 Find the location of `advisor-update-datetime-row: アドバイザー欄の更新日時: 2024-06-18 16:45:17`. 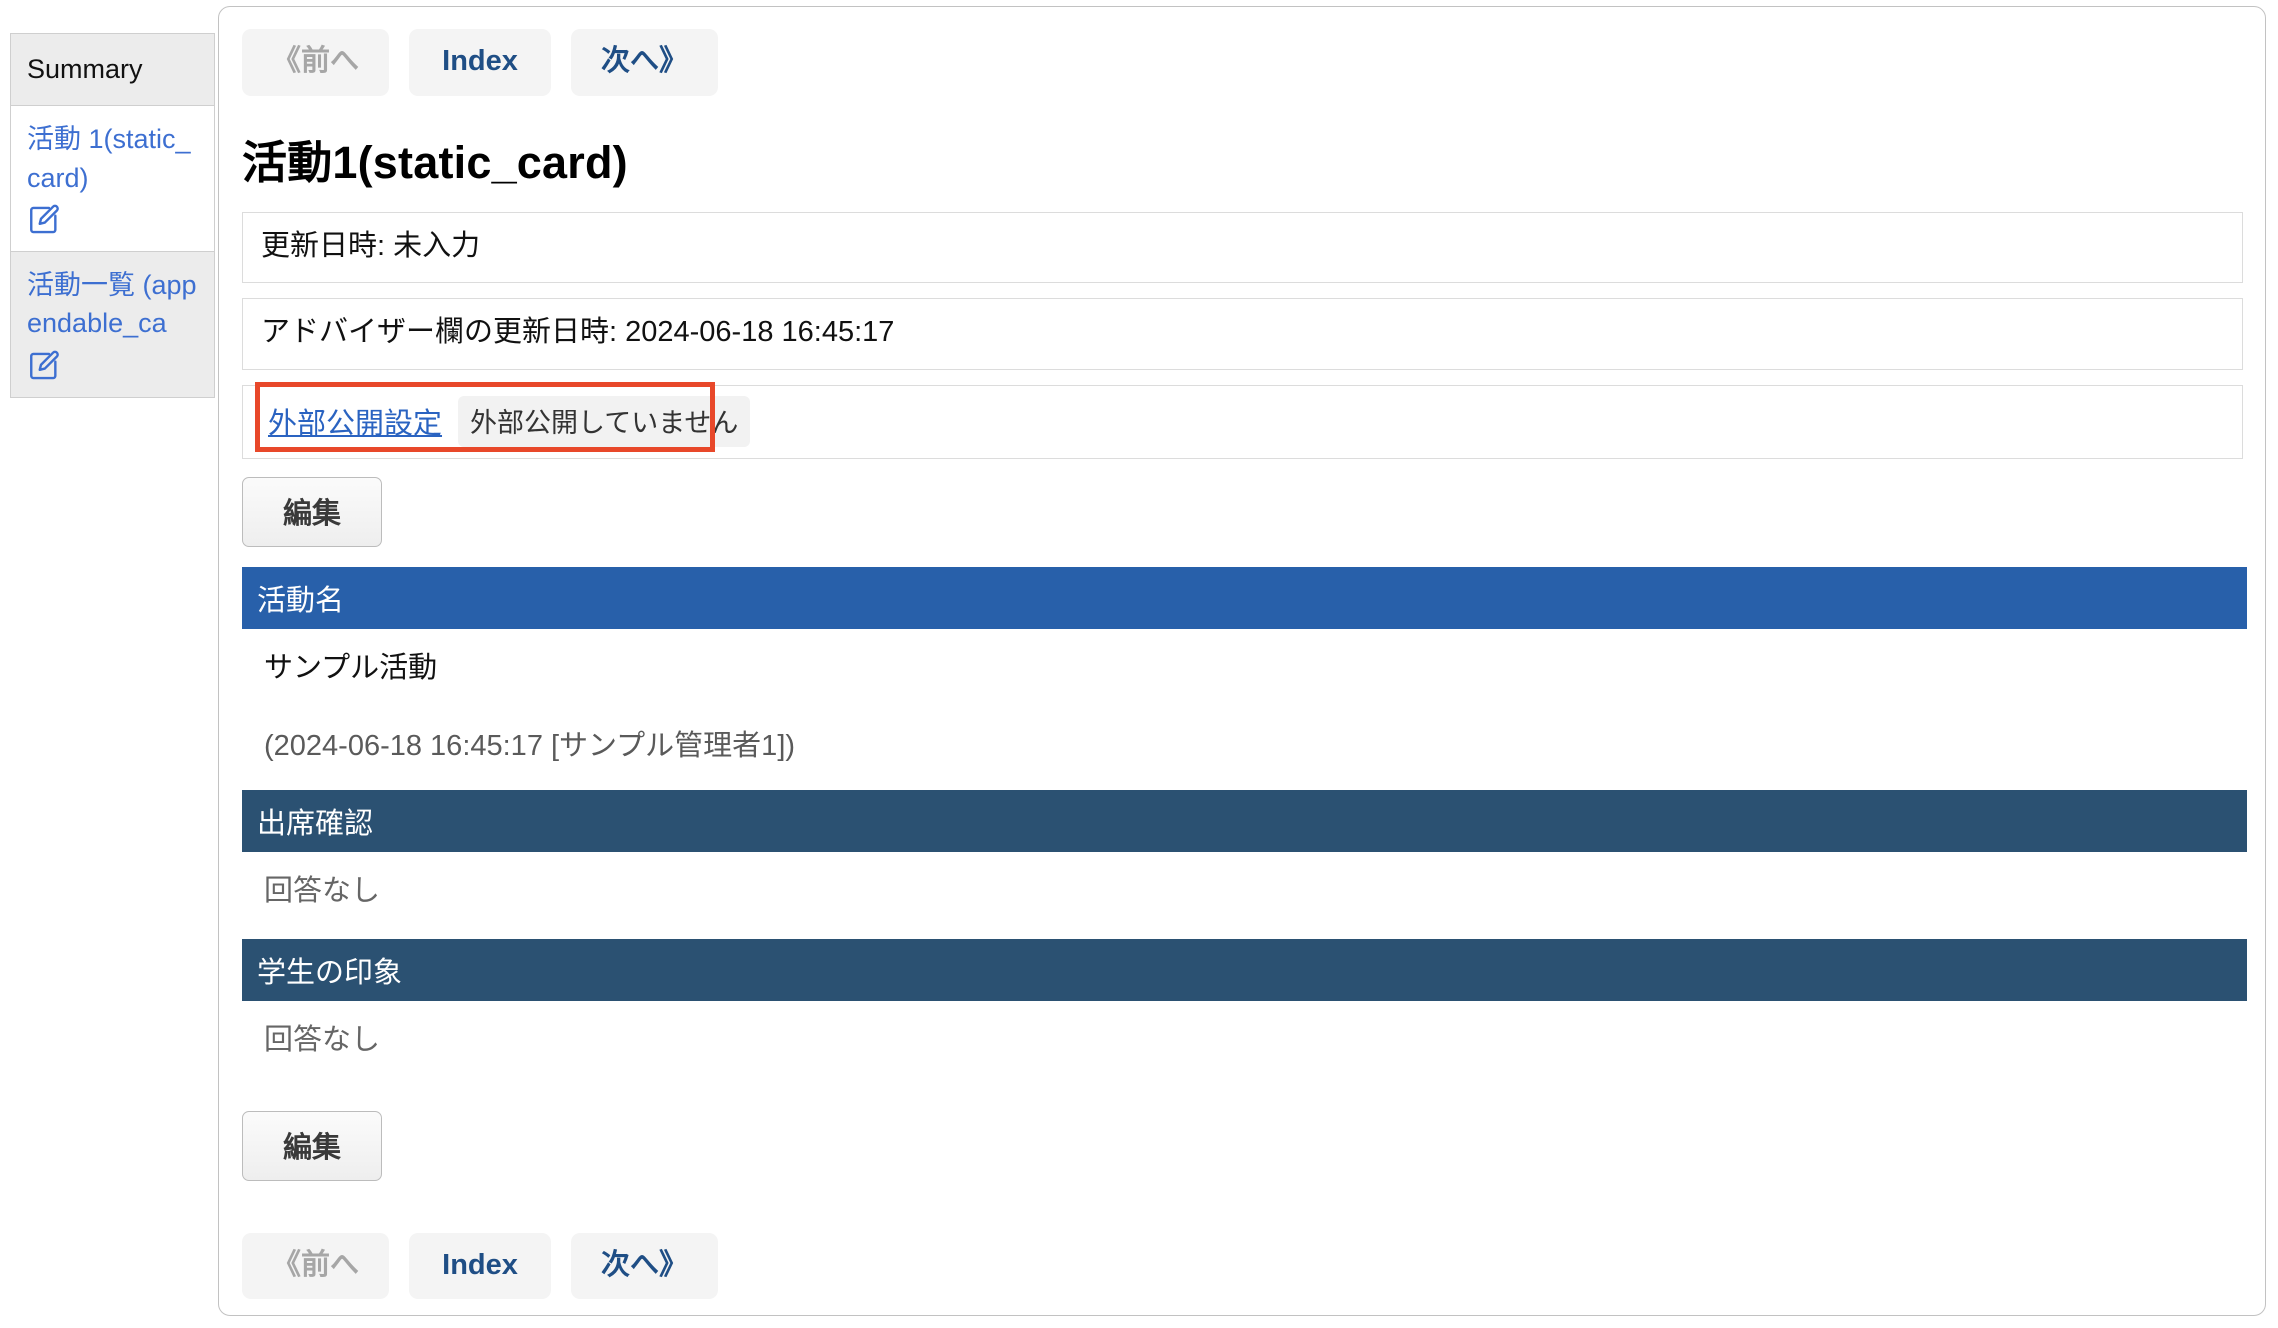

advisor-update-datetime-row: アドバイザー欄の更新日時: 2024-06-18 16:45:17 is located at coordinates (1242, 334).